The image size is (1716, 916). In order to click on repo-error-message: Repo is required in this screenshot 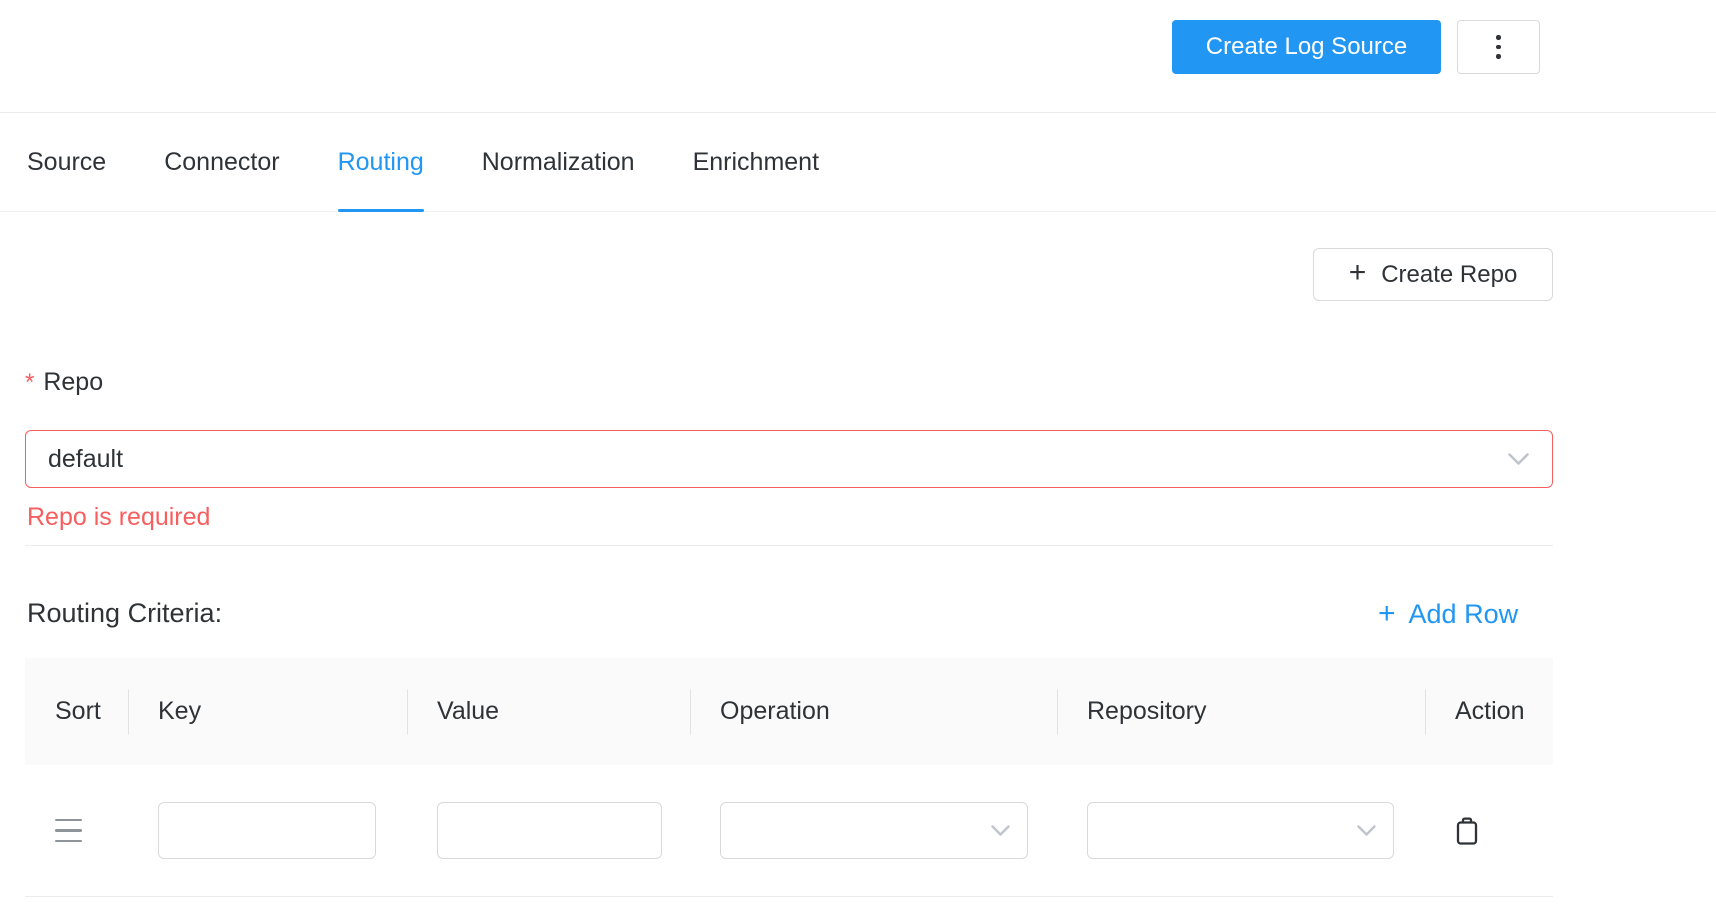, I will do `click(119, 517)`.